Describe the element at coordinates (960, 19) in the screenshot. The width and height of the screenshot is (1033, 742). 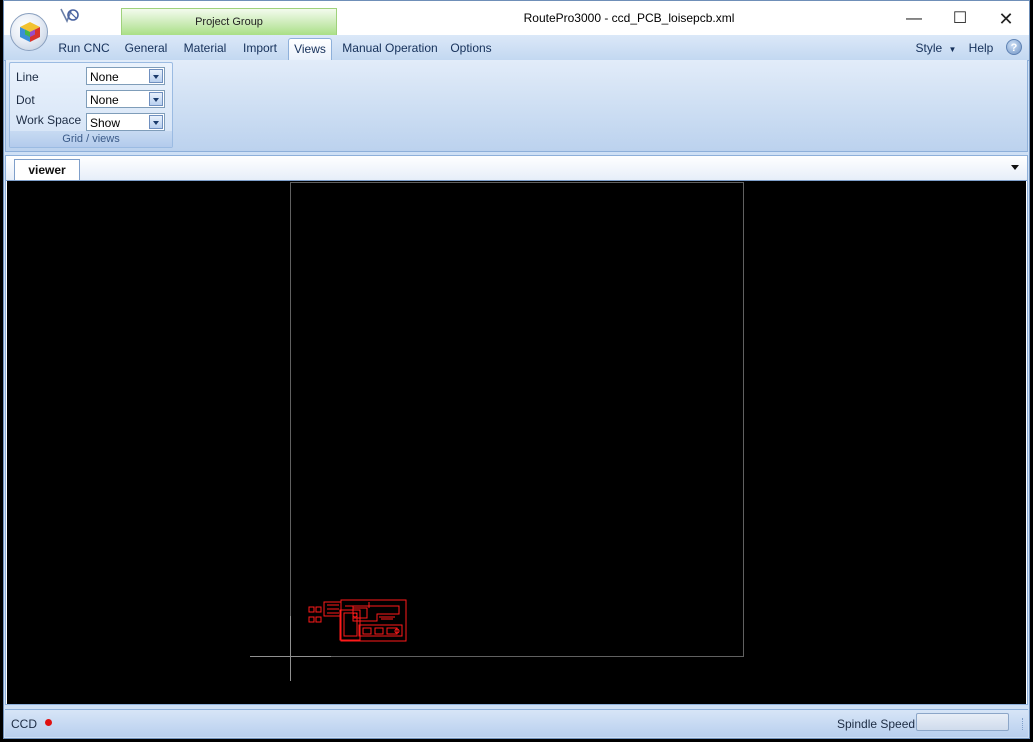
I see `maximize-button: ☐` at that location.